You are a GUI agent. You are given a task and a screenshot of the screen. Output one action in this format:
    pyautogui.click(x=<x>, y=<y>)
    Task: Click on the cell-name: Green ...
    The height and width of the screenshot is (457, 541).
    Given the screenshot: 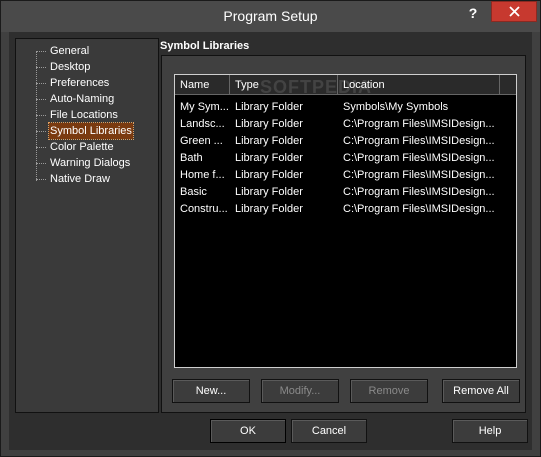 What is the action you would take?
    pyautogui.click(x=201, y=141)
    